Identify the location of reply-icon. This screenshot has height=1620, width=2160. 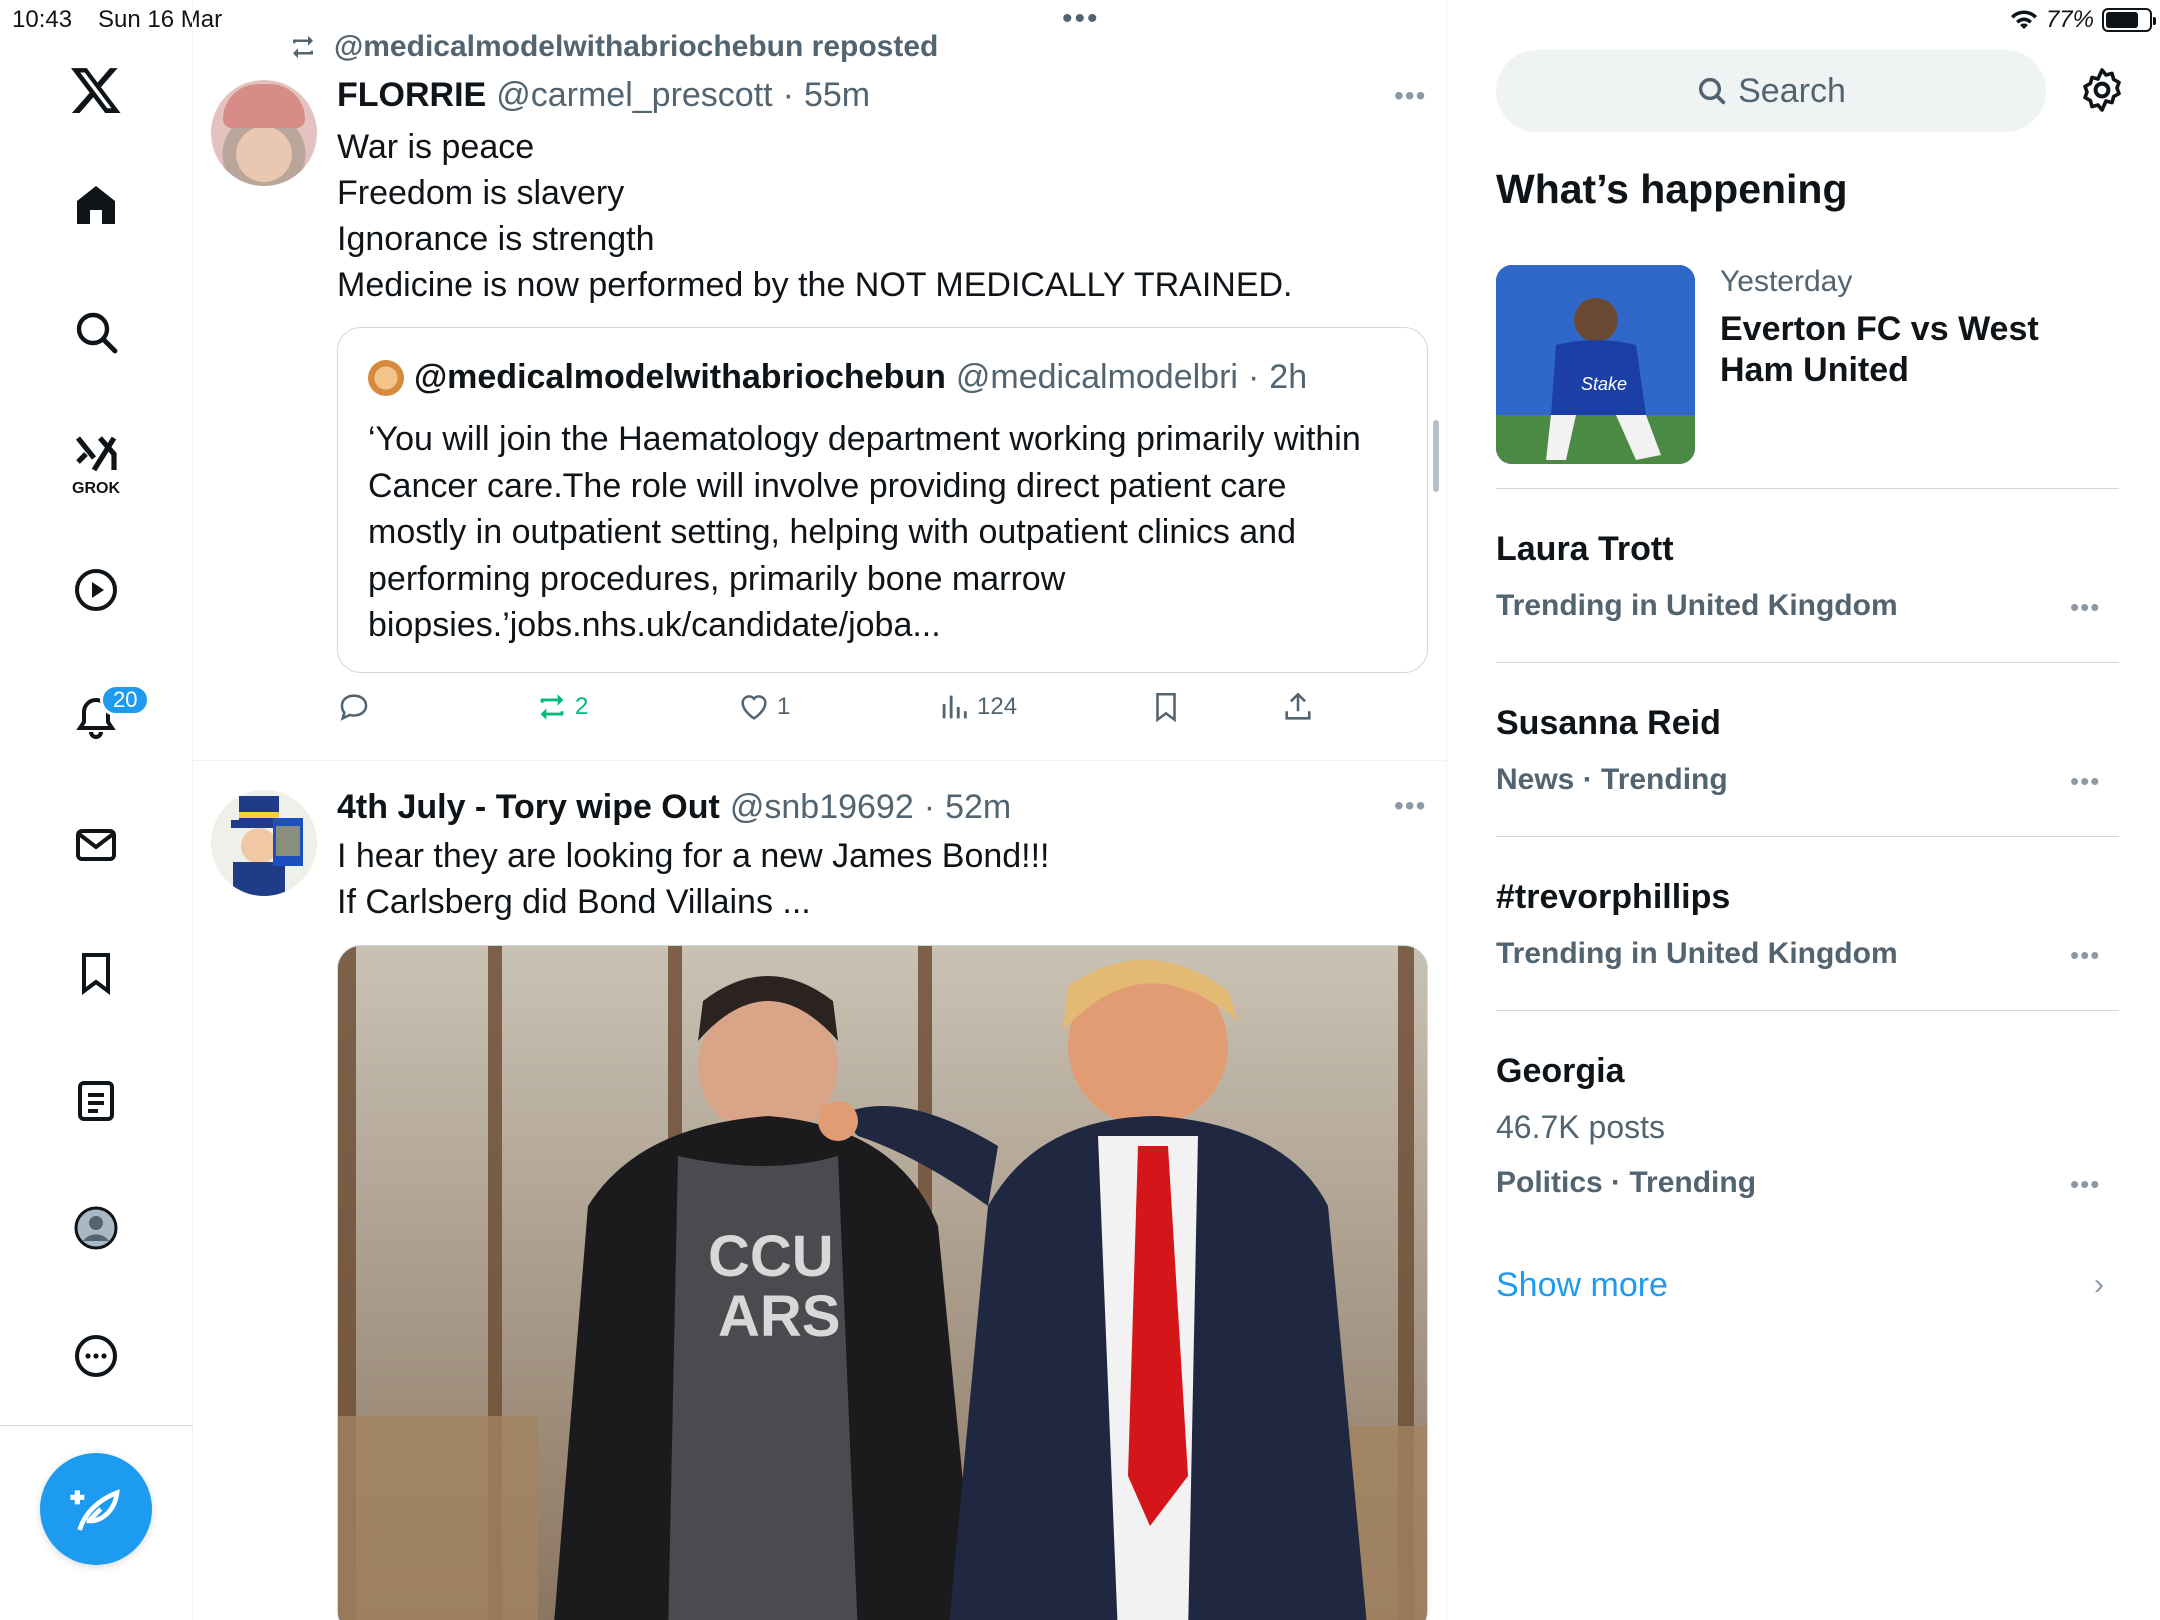
(354, 707).